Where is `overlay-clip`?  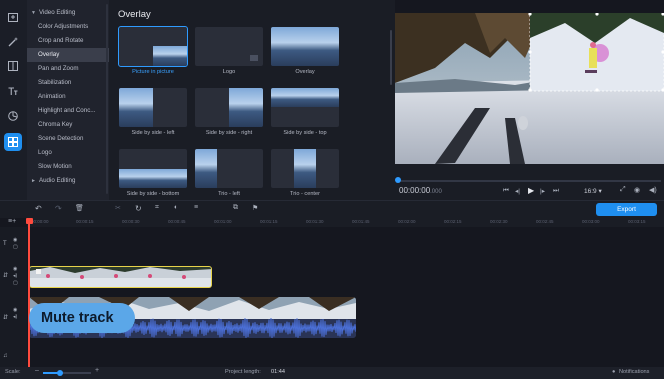
overlay-clip is located at coordinates (120, 277).